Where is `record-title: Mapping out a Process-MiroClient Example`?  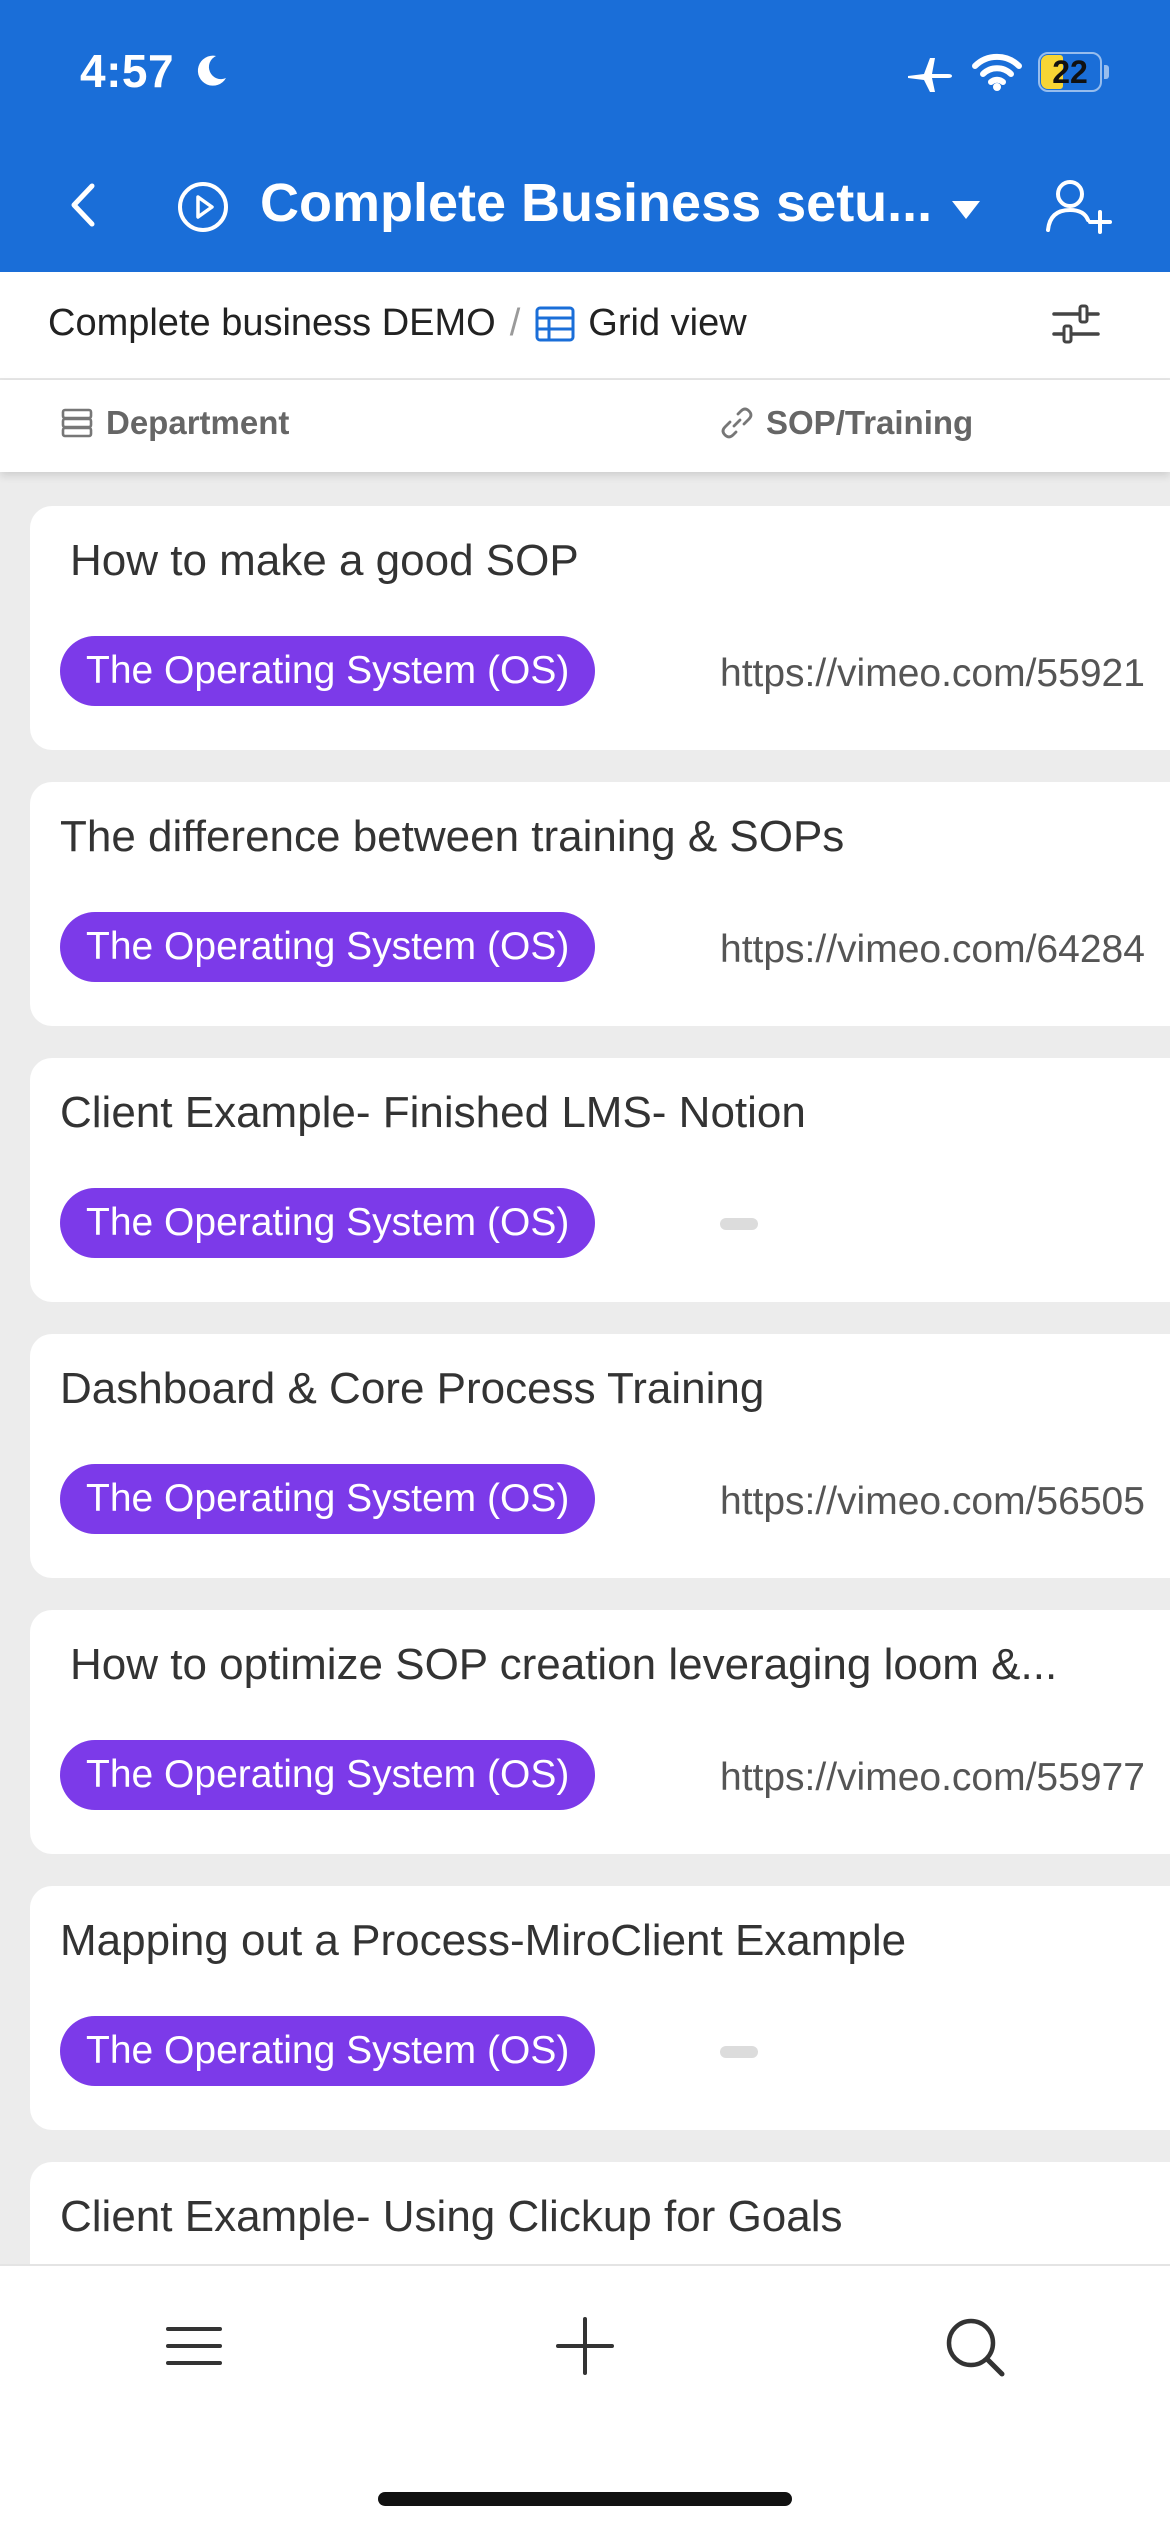 record-title: Mapping out a Process-MiroClient Example is located at coordinates (483, 1940).